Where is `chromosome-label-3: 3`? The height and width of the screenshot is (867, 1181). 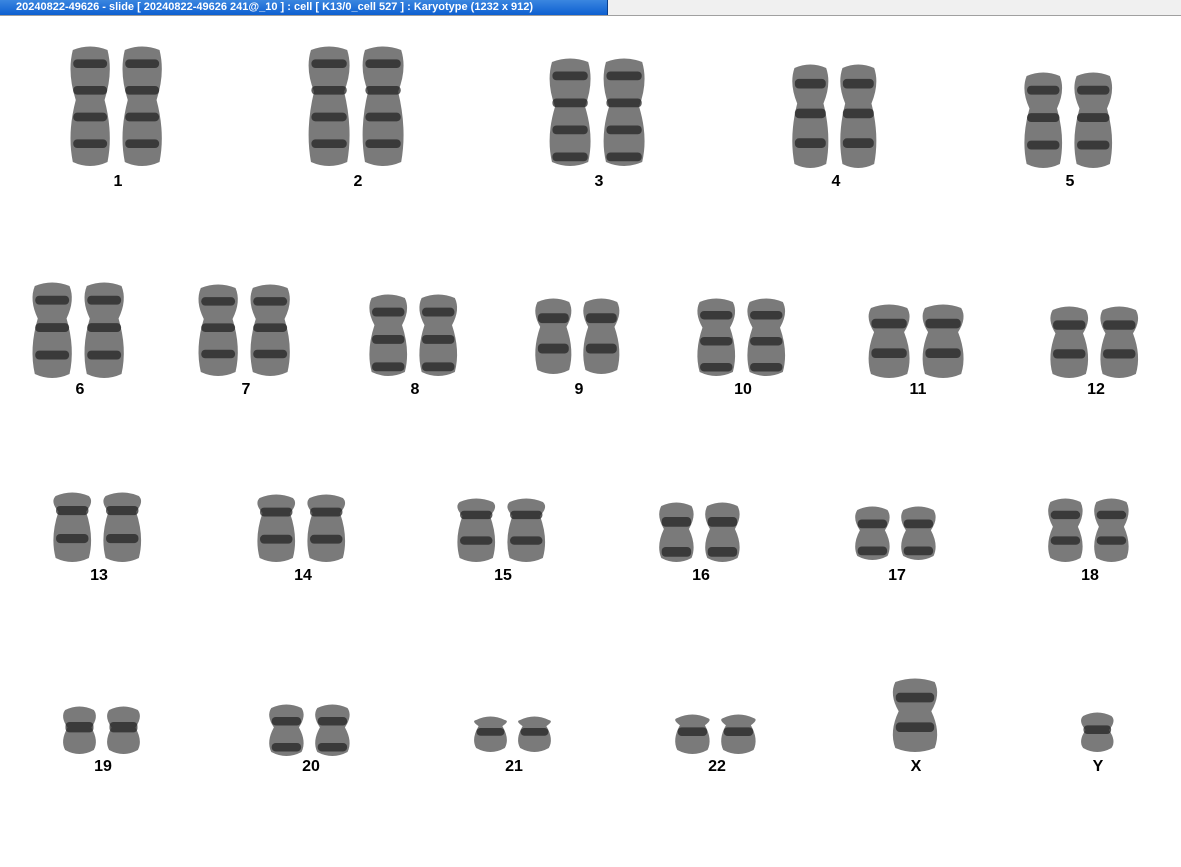
chromosome-label-3: 3 is located at coordinates (599, 181).